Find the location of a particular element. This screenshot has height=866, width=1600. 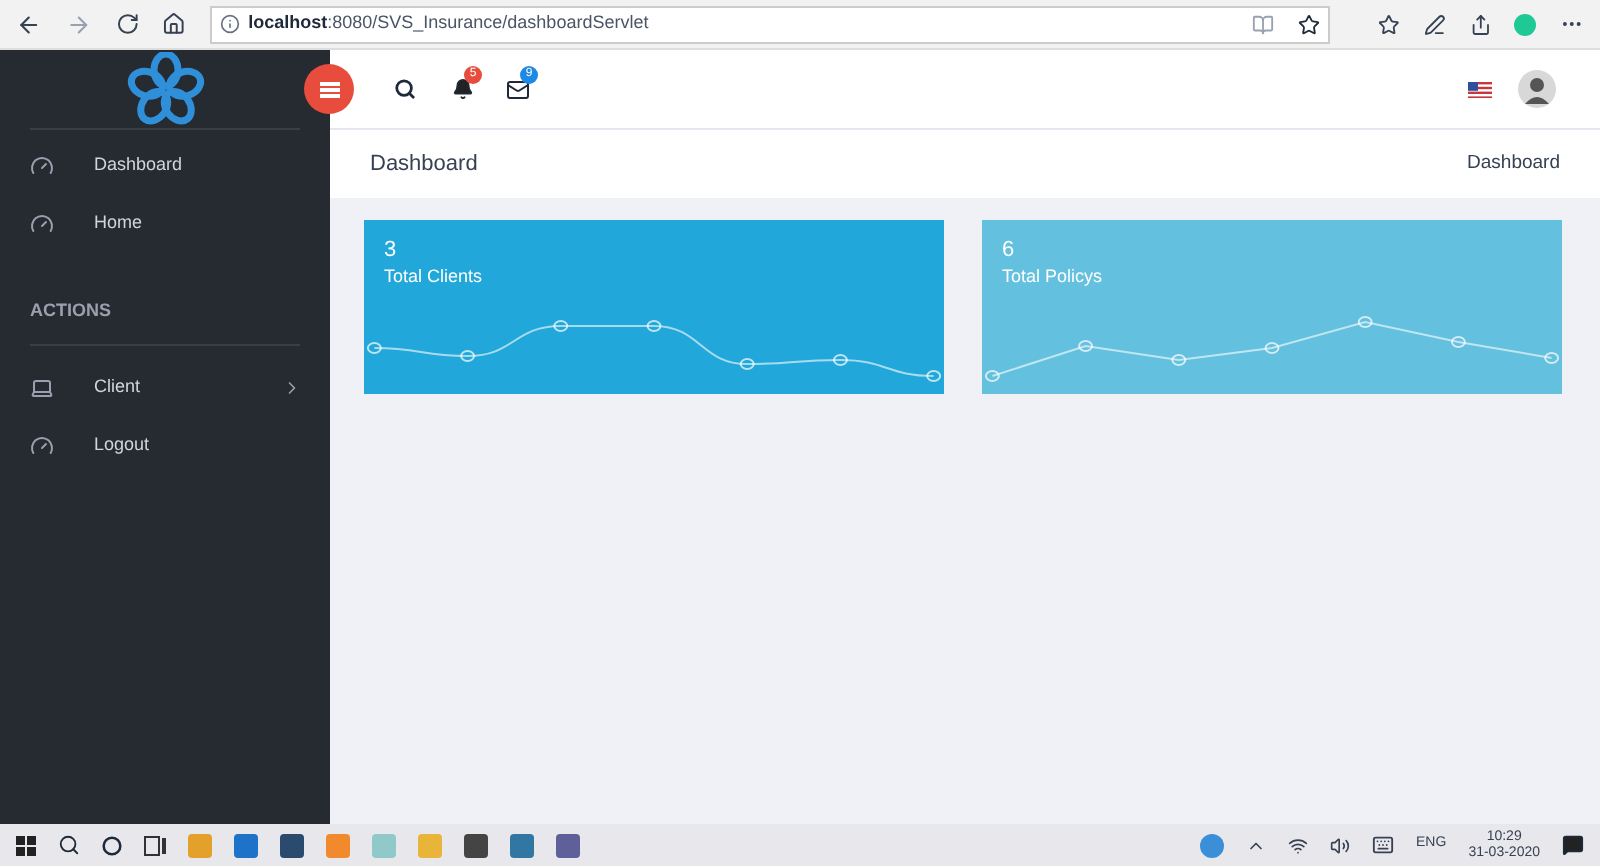

home-icon is located at coordinates (174, 24).